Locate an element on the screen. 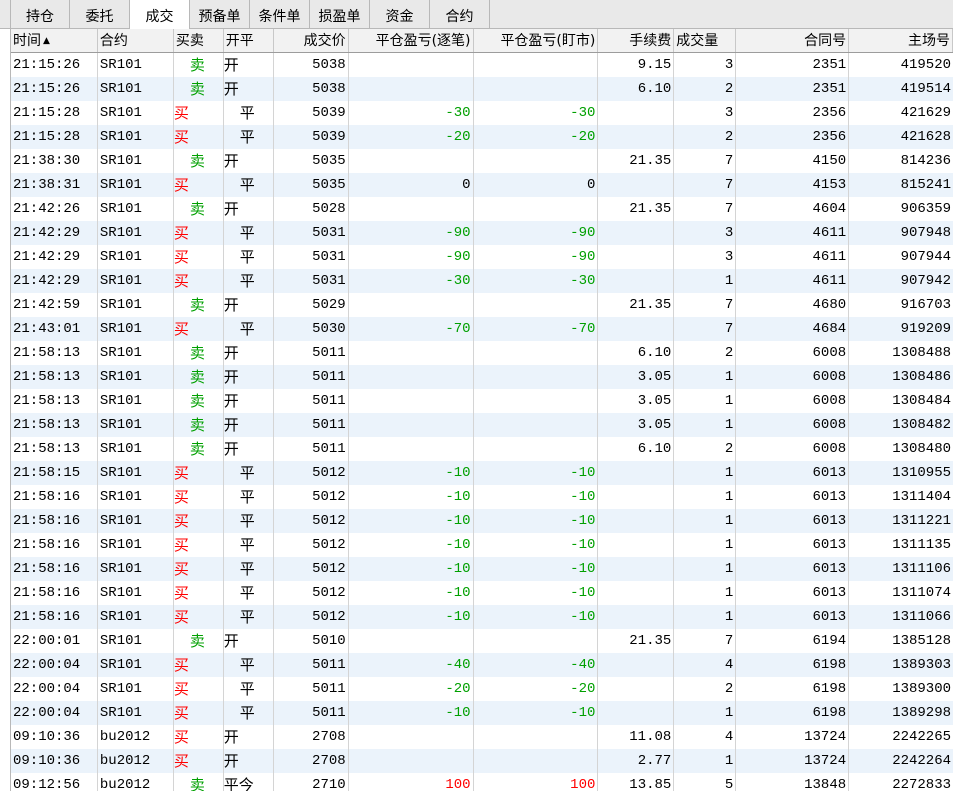 The height and width of the screenshot is (791, 953). table-row: 21:58:13 SR101 卖开 5011 3.05 1 6008 1308482 is located at coordinates (482, 425).